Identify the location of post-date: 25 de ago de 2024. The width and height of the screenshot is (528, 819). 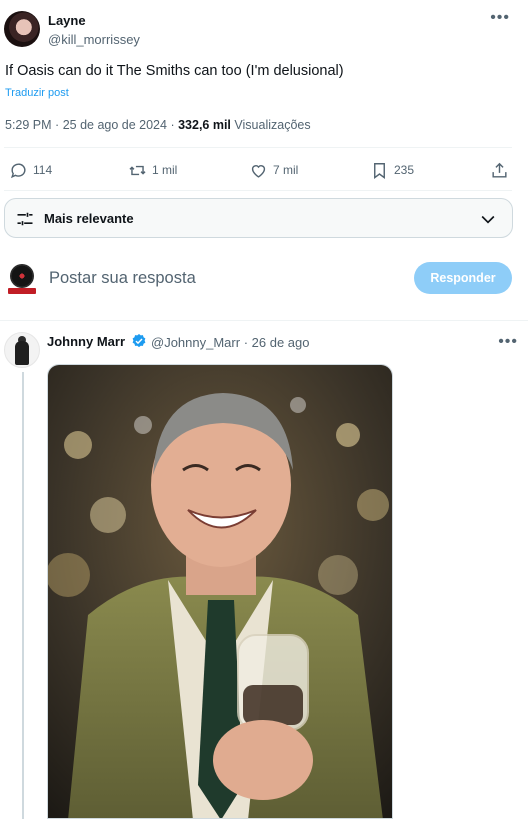
(115, 125).